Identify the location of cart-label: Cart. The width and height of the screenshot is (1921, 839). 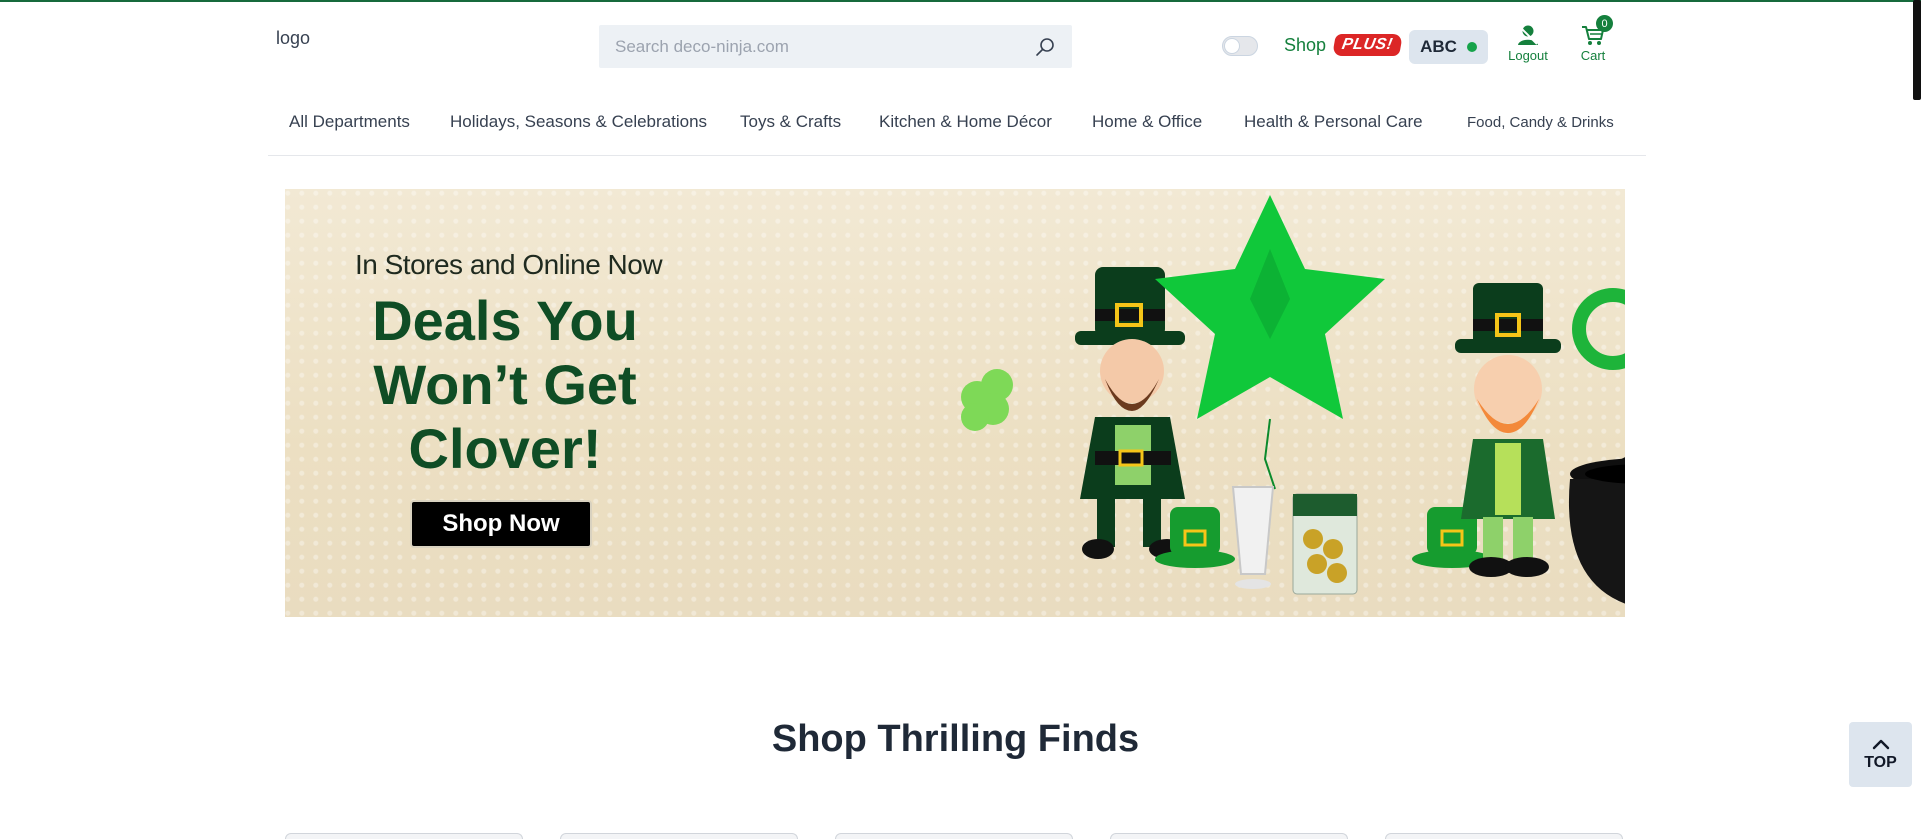
(1593, 55).